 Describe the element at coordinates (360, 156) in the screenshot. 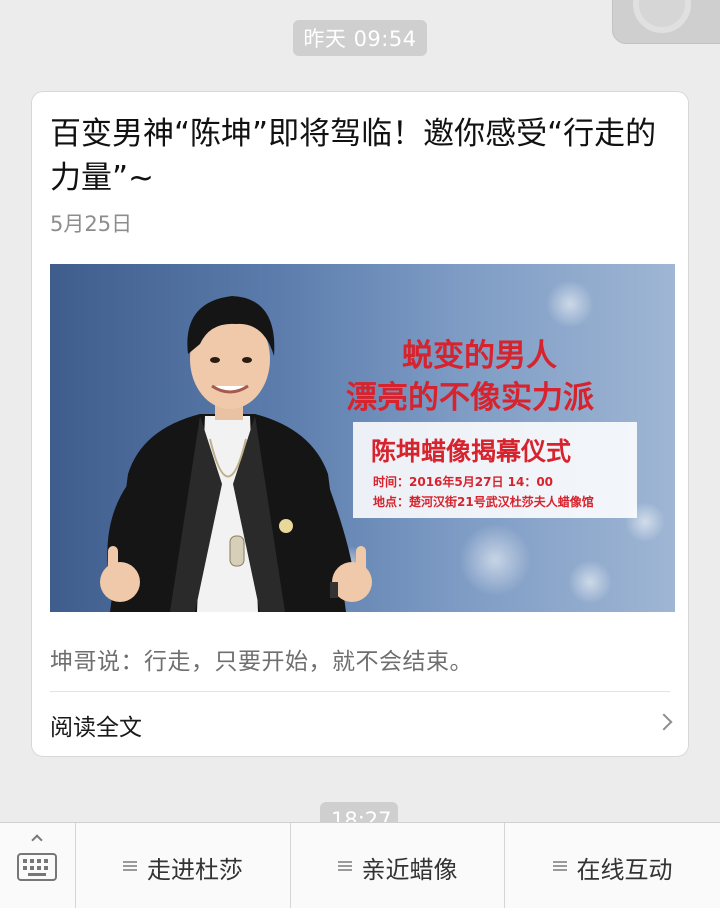

I see `article-title: 百变男神“陈坤”即将驾临！邀你感受“行走的力量”~` at that location.